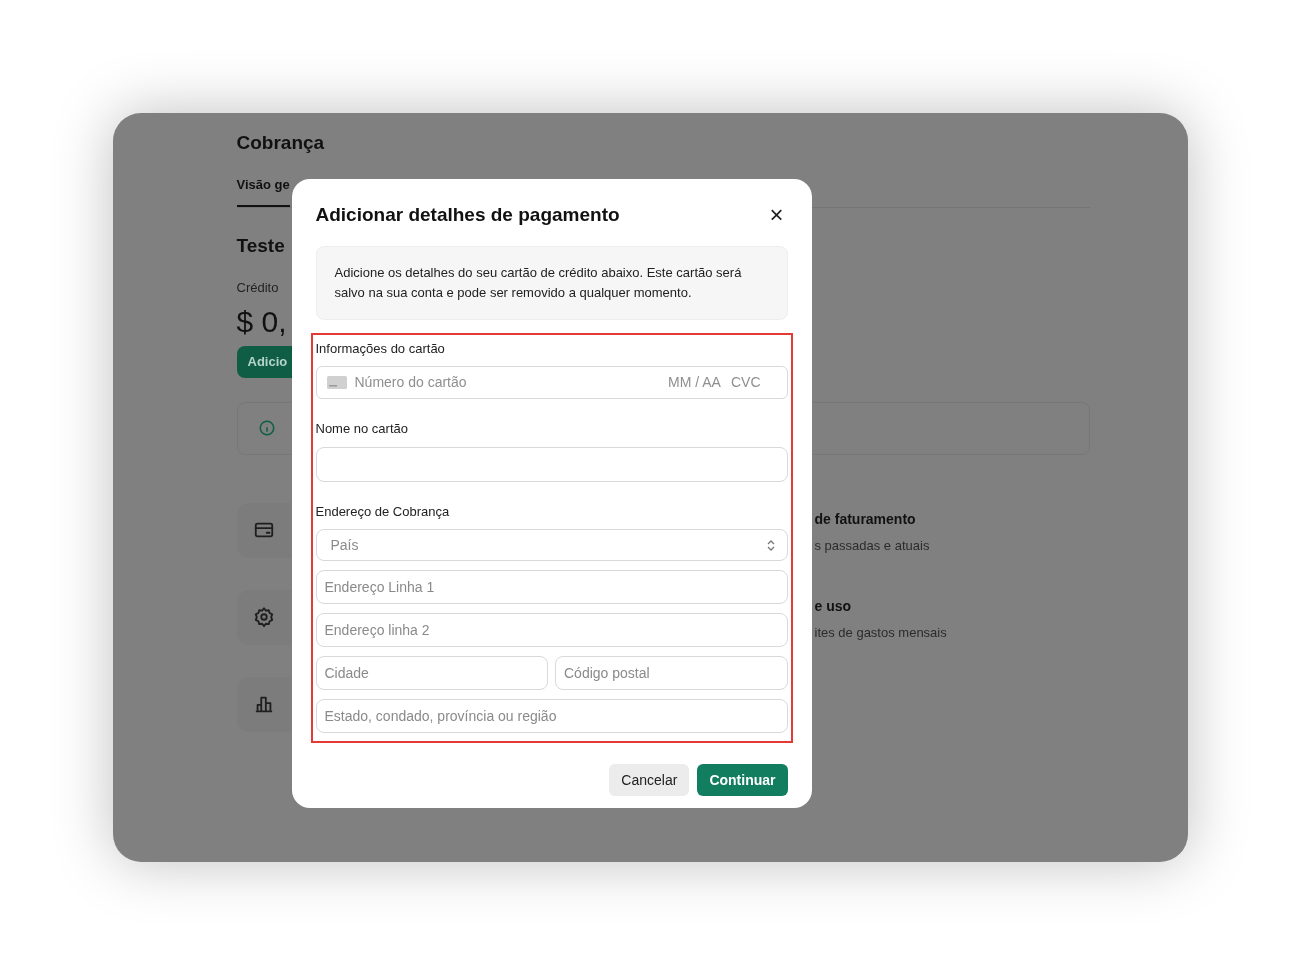  I want to click on name-field, so click(551, 464).